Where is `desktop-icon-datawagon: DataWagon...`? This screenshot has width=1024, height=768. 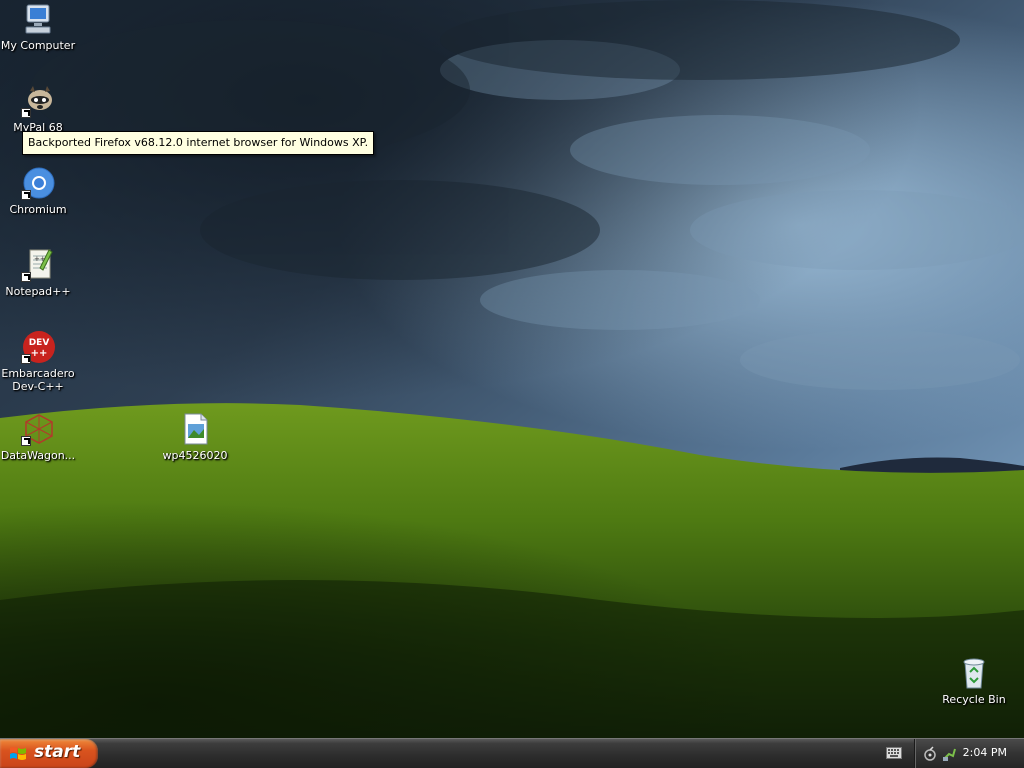 desktop-icon-datawagon: DataWagon... is located at coordinates (38, 437).